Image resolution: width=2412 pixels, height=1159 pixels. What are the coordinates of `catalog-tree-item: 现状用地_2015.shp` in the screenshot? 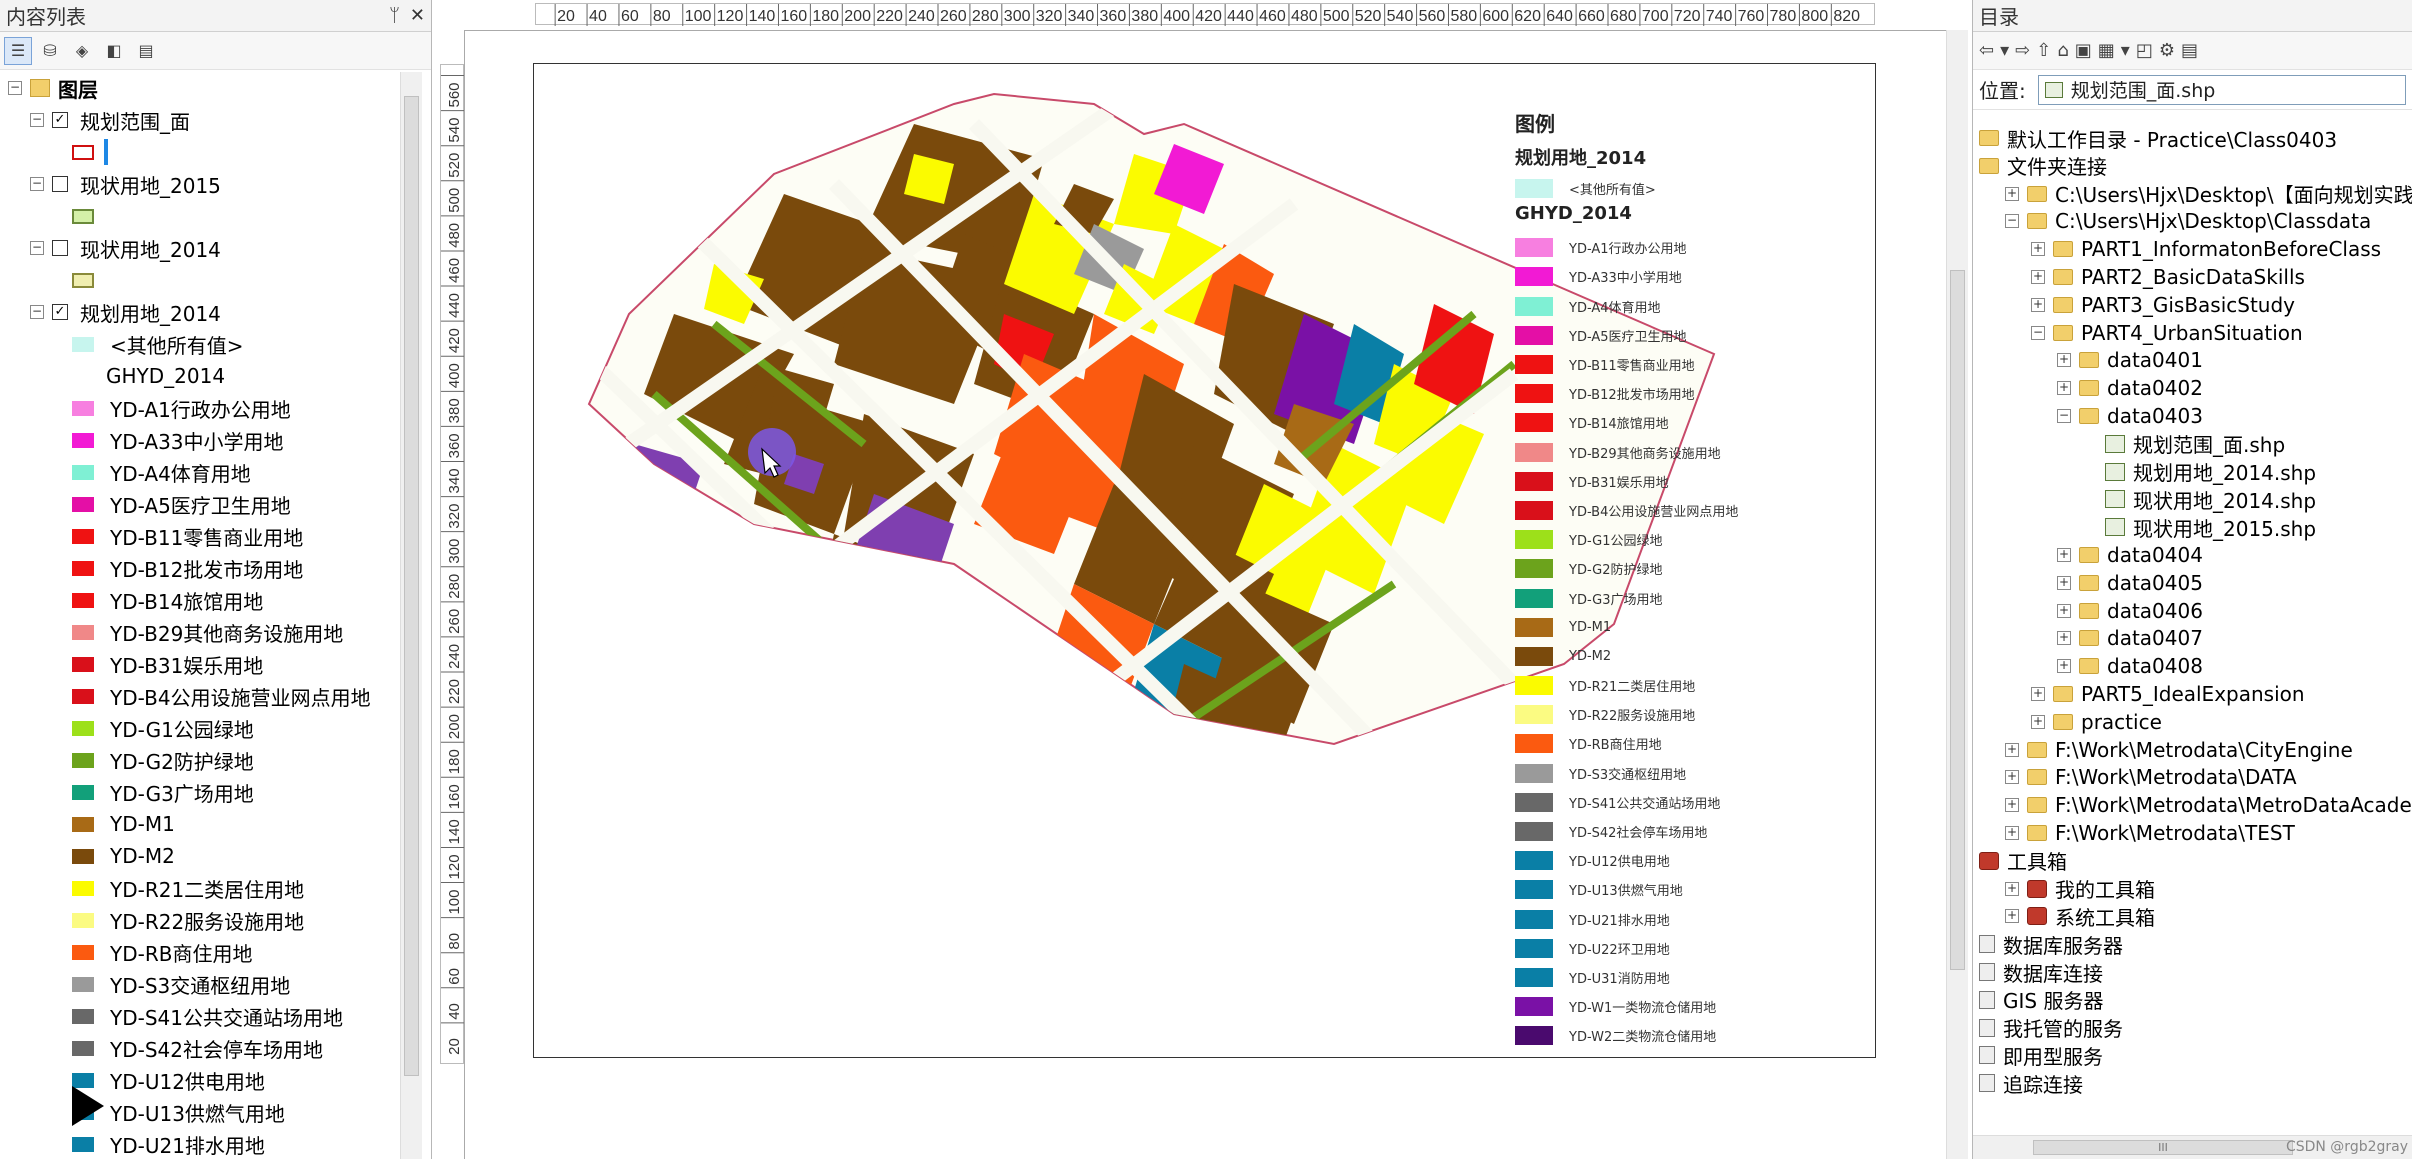 It's located at (2199, 527).